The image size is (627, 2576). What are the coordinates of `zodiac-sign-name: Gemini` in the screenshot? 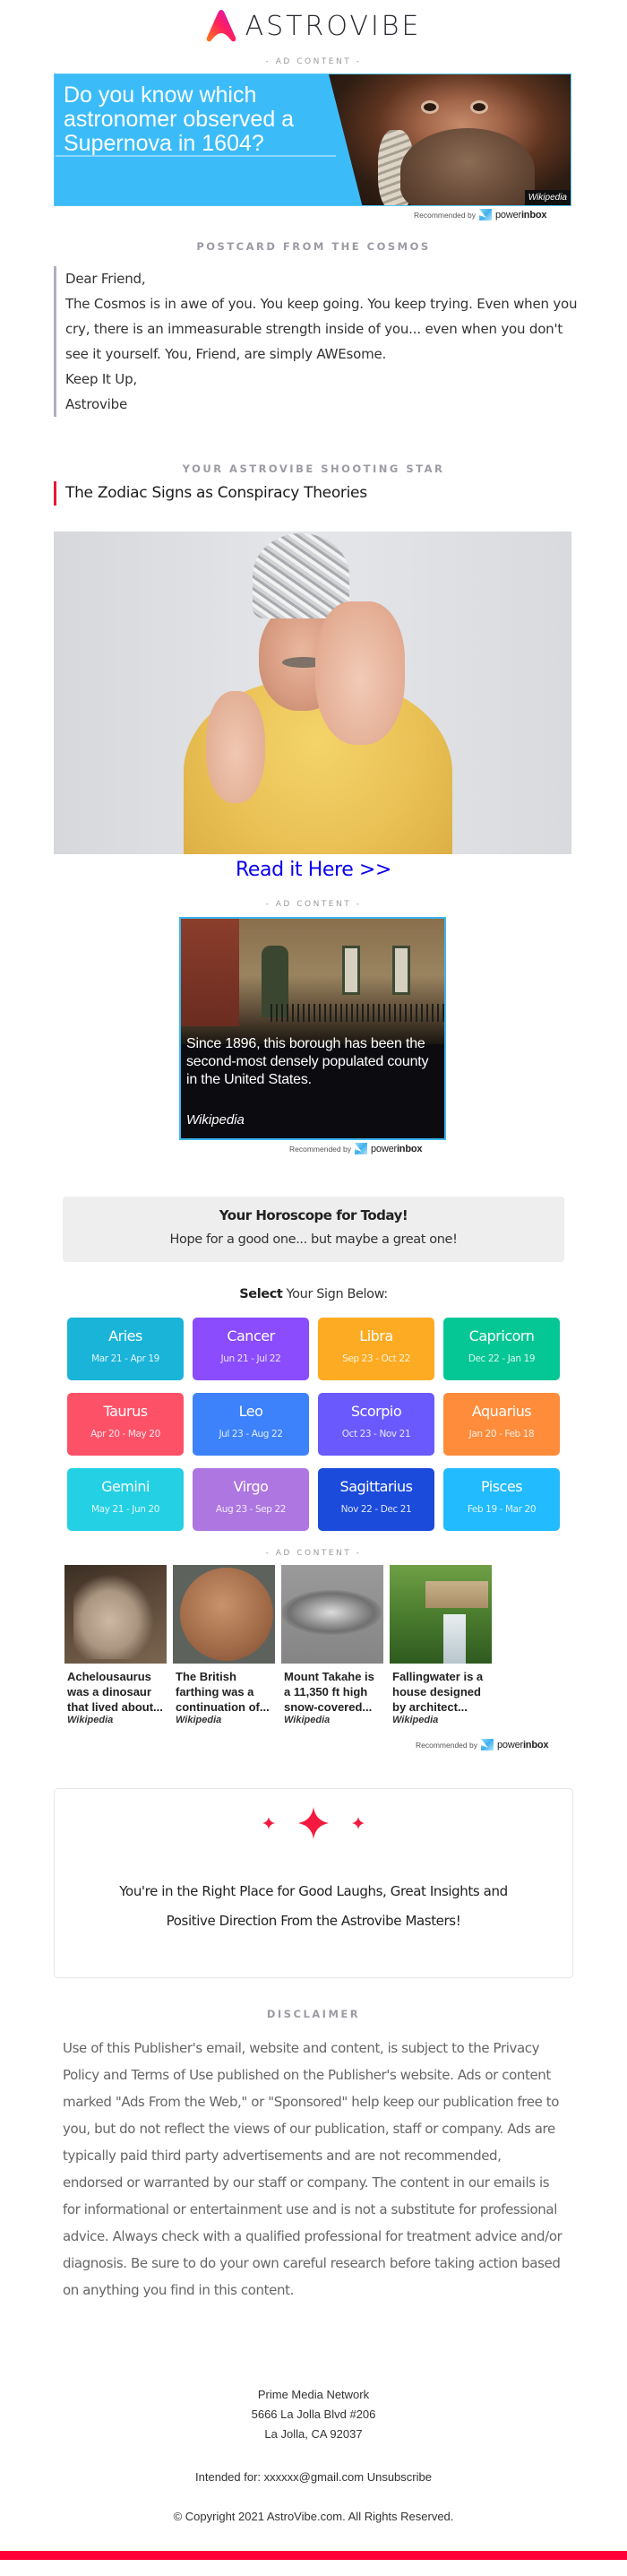 It's located at (125, 1486).